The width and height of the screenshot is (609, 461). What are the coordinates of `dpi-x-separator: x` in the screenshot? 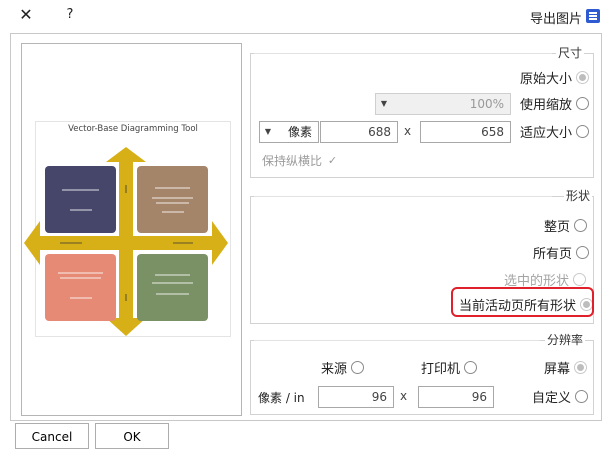 It's located at (404, 396).